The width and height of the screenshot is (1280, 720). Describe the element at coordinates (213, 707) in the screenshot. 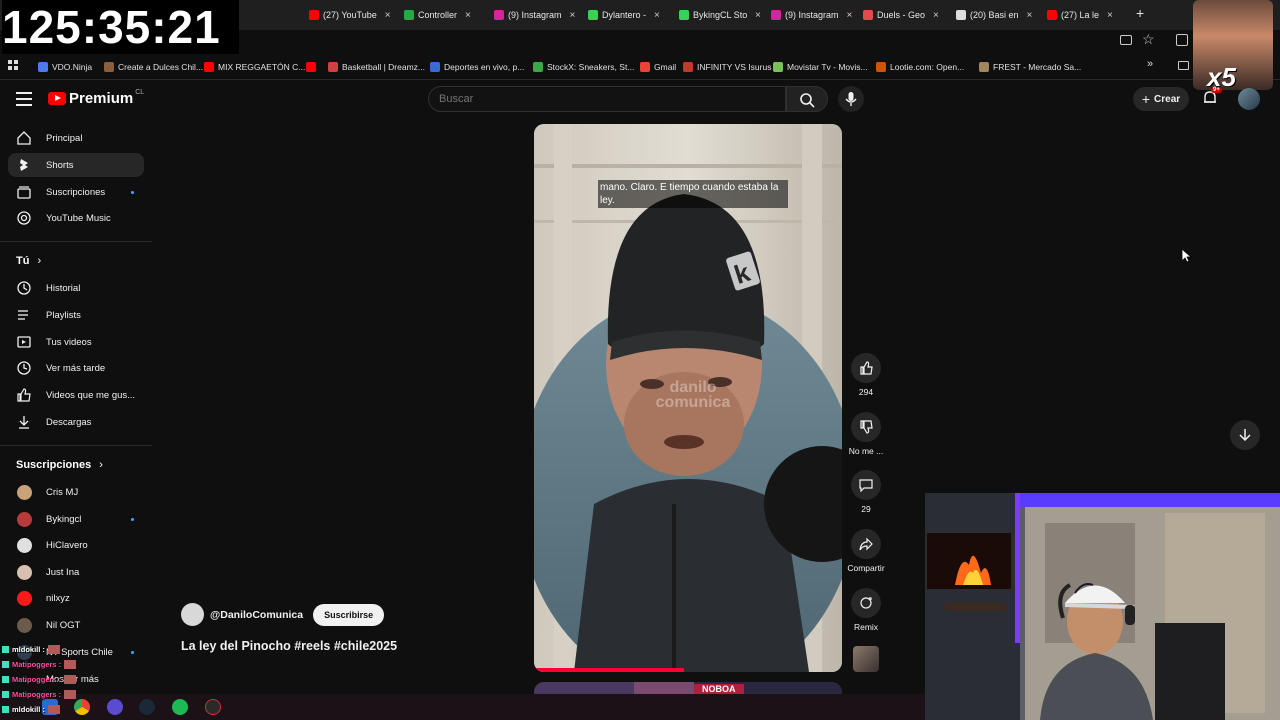

I see `obs-icon` at that location.